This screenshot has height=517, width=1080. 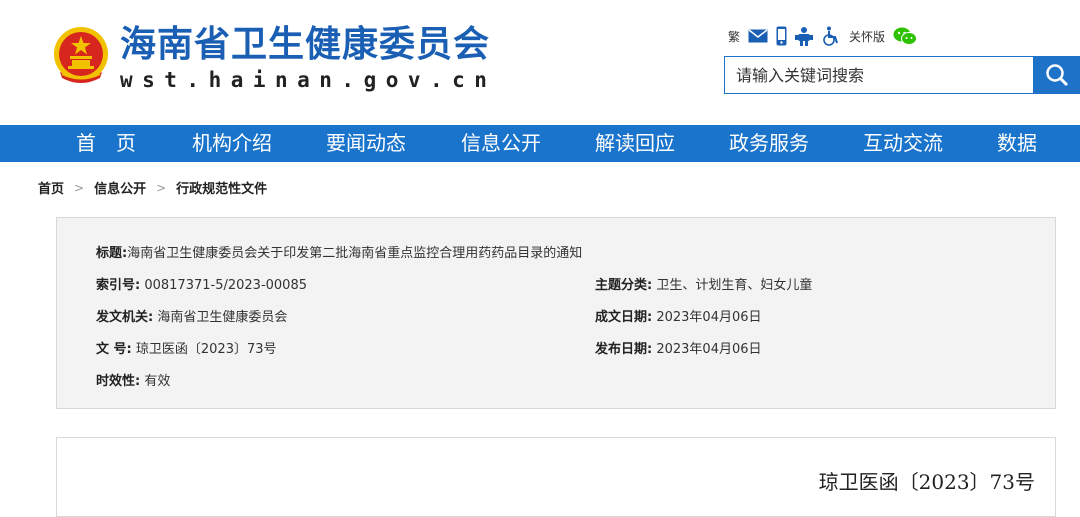 I want to click on nav-news: 要闻动态, so click(x=366, y=143).